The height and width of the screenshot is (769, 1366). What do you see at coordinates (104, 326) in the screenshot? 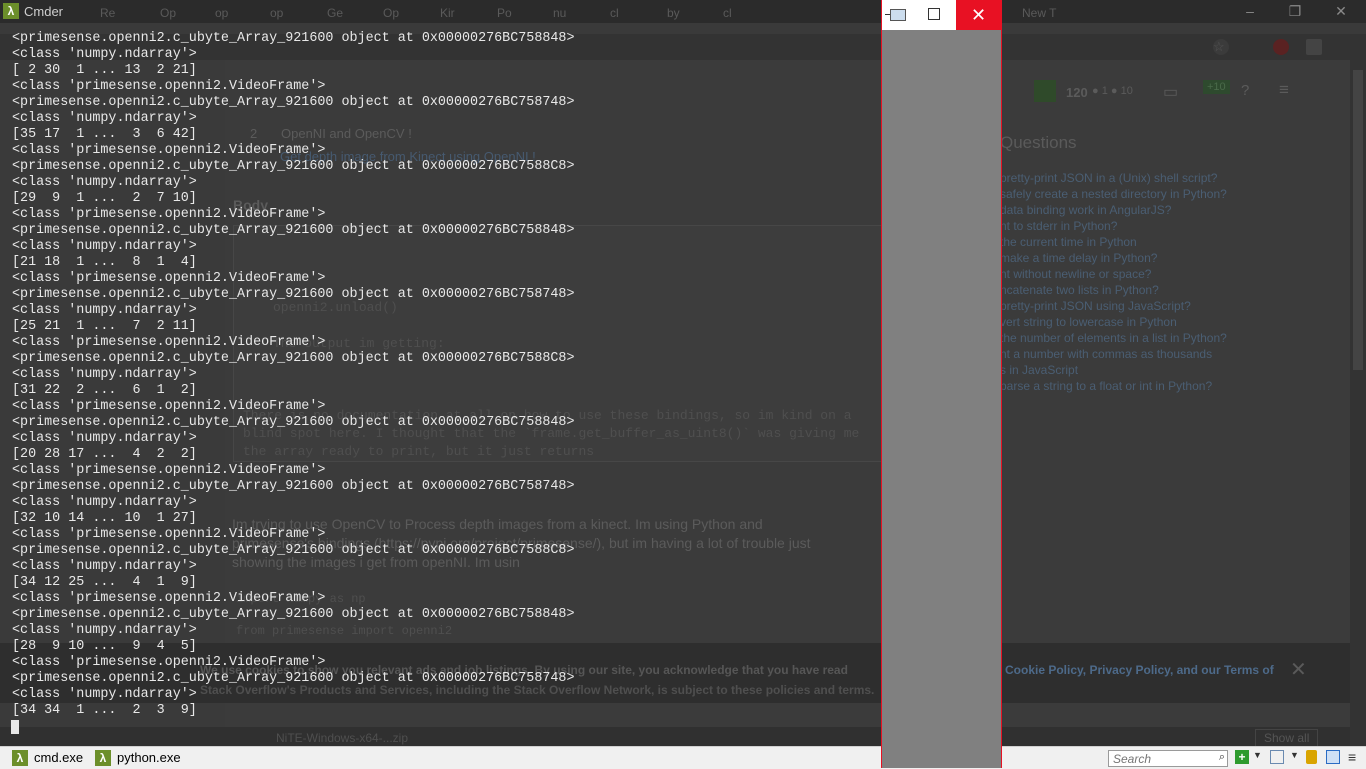
I see `console-line: [25 21 1 ... 7 2 11]` at bounding box center [104, 326].